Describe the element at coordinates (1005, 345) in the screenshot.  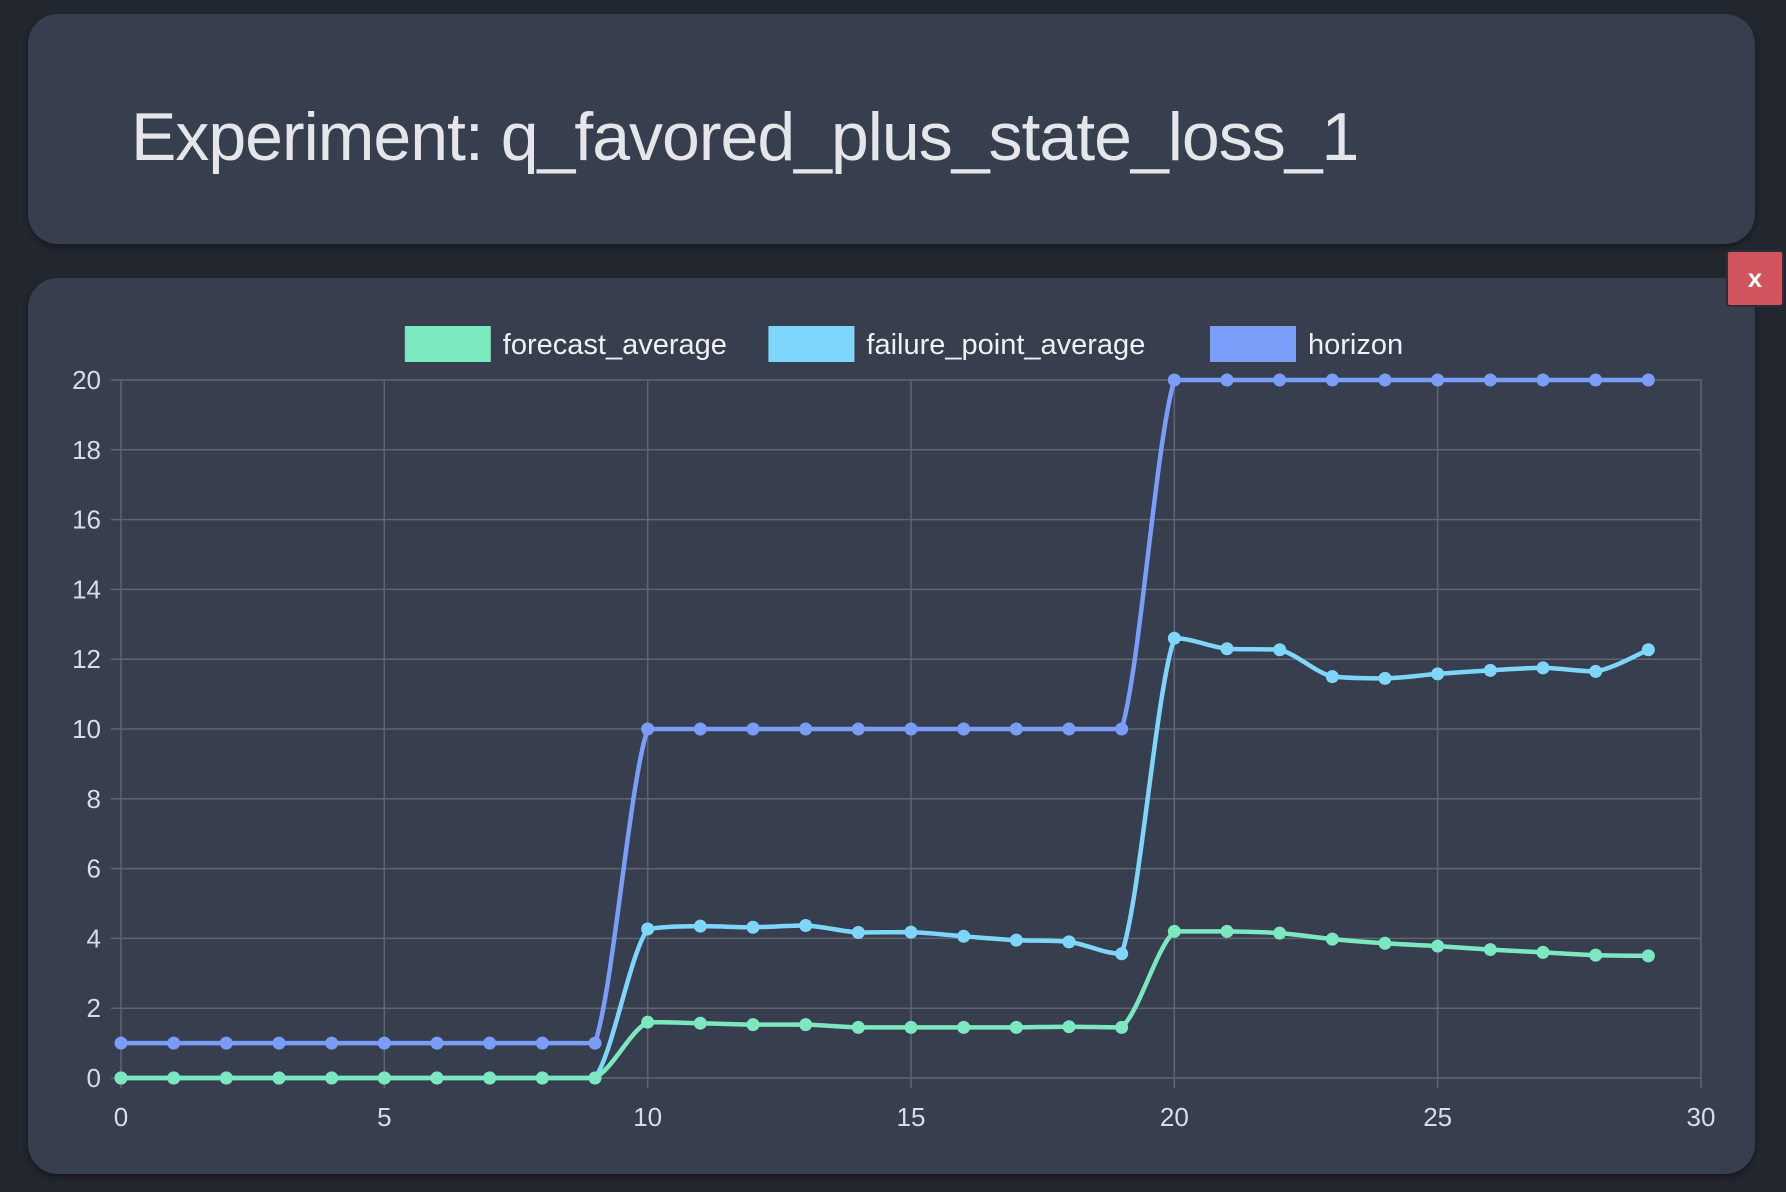
I see `legend-label-failure_point_average: failure_point_average` at that location.